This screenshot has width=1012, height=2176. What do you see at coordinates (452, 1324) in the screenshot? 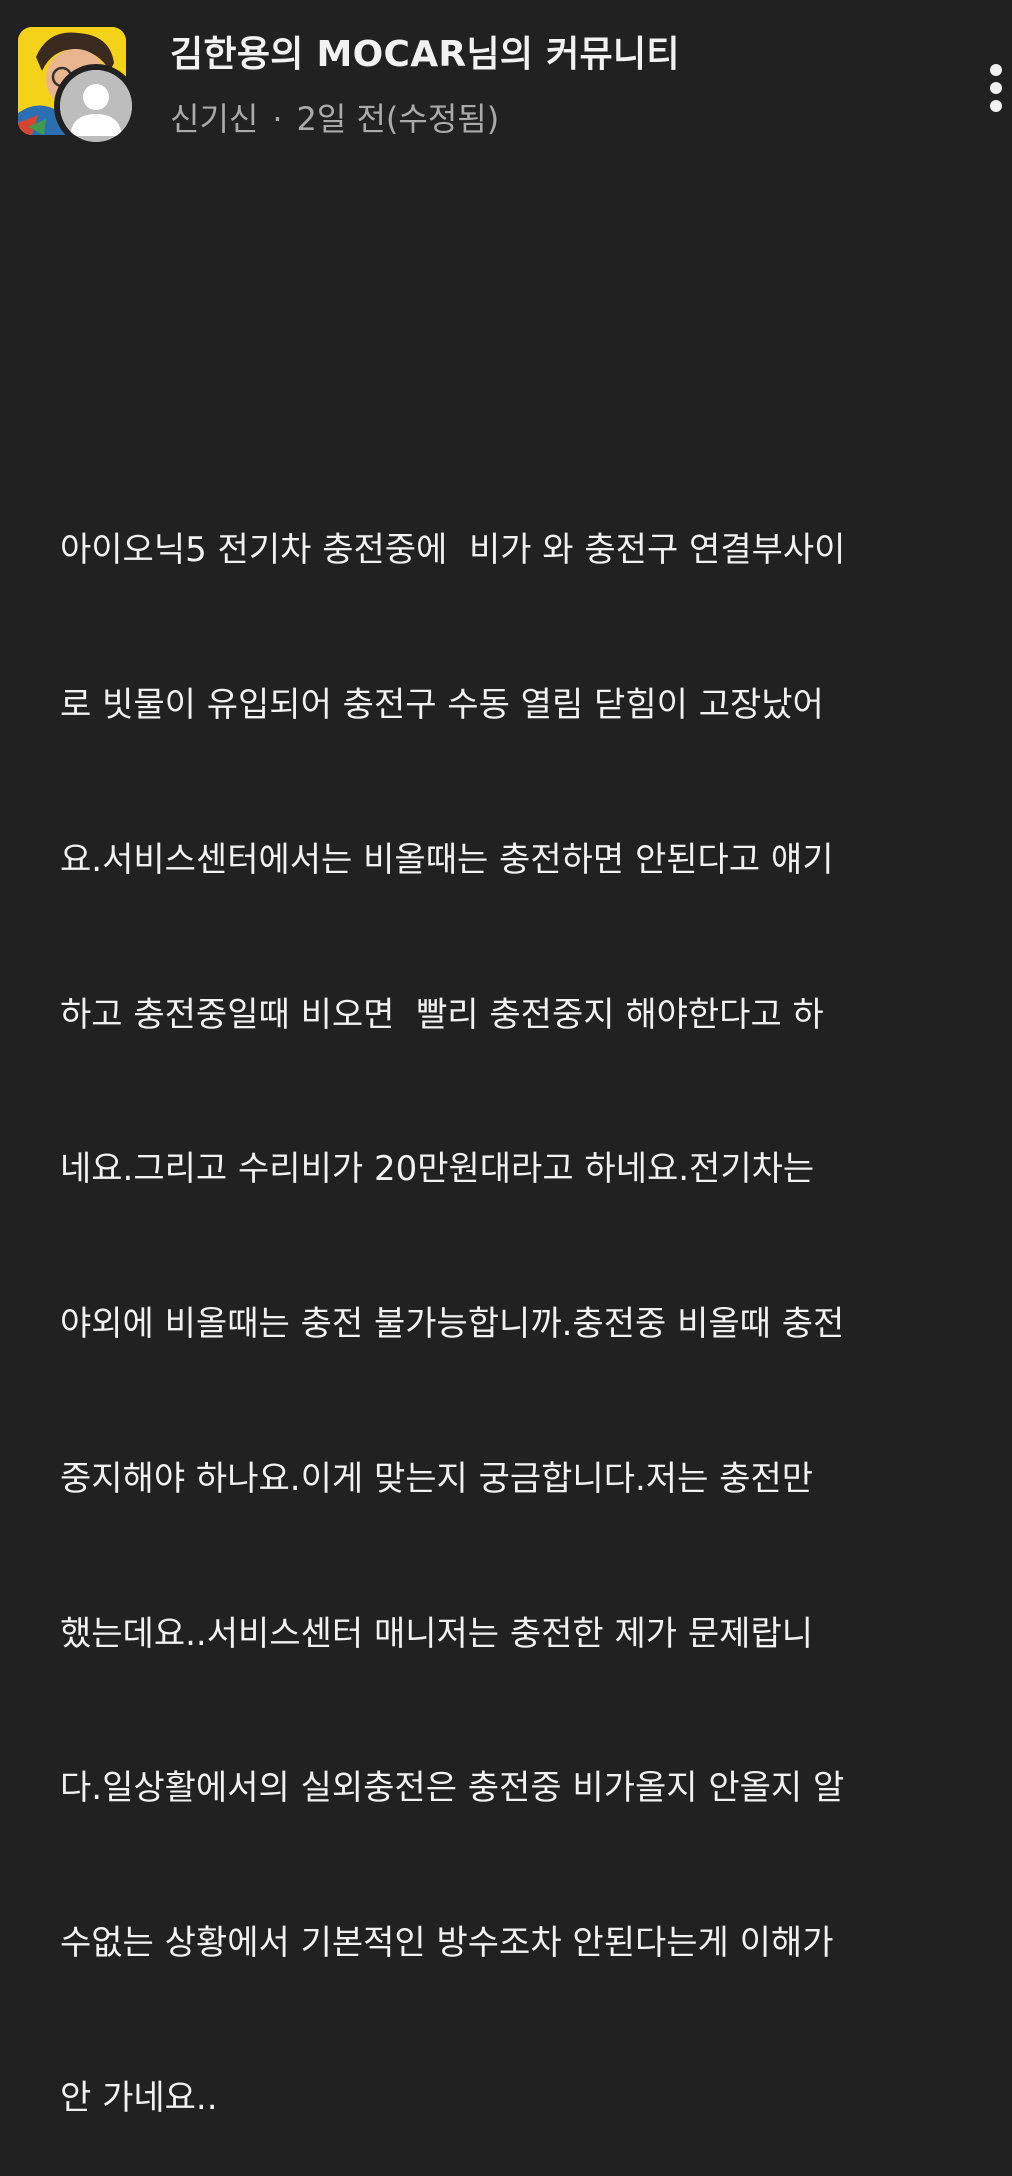
I see `post-body-line: 야외에 비올때는 충전 불가능합니까.충전중 비올때 충전` at bounding box center [452, 1324].